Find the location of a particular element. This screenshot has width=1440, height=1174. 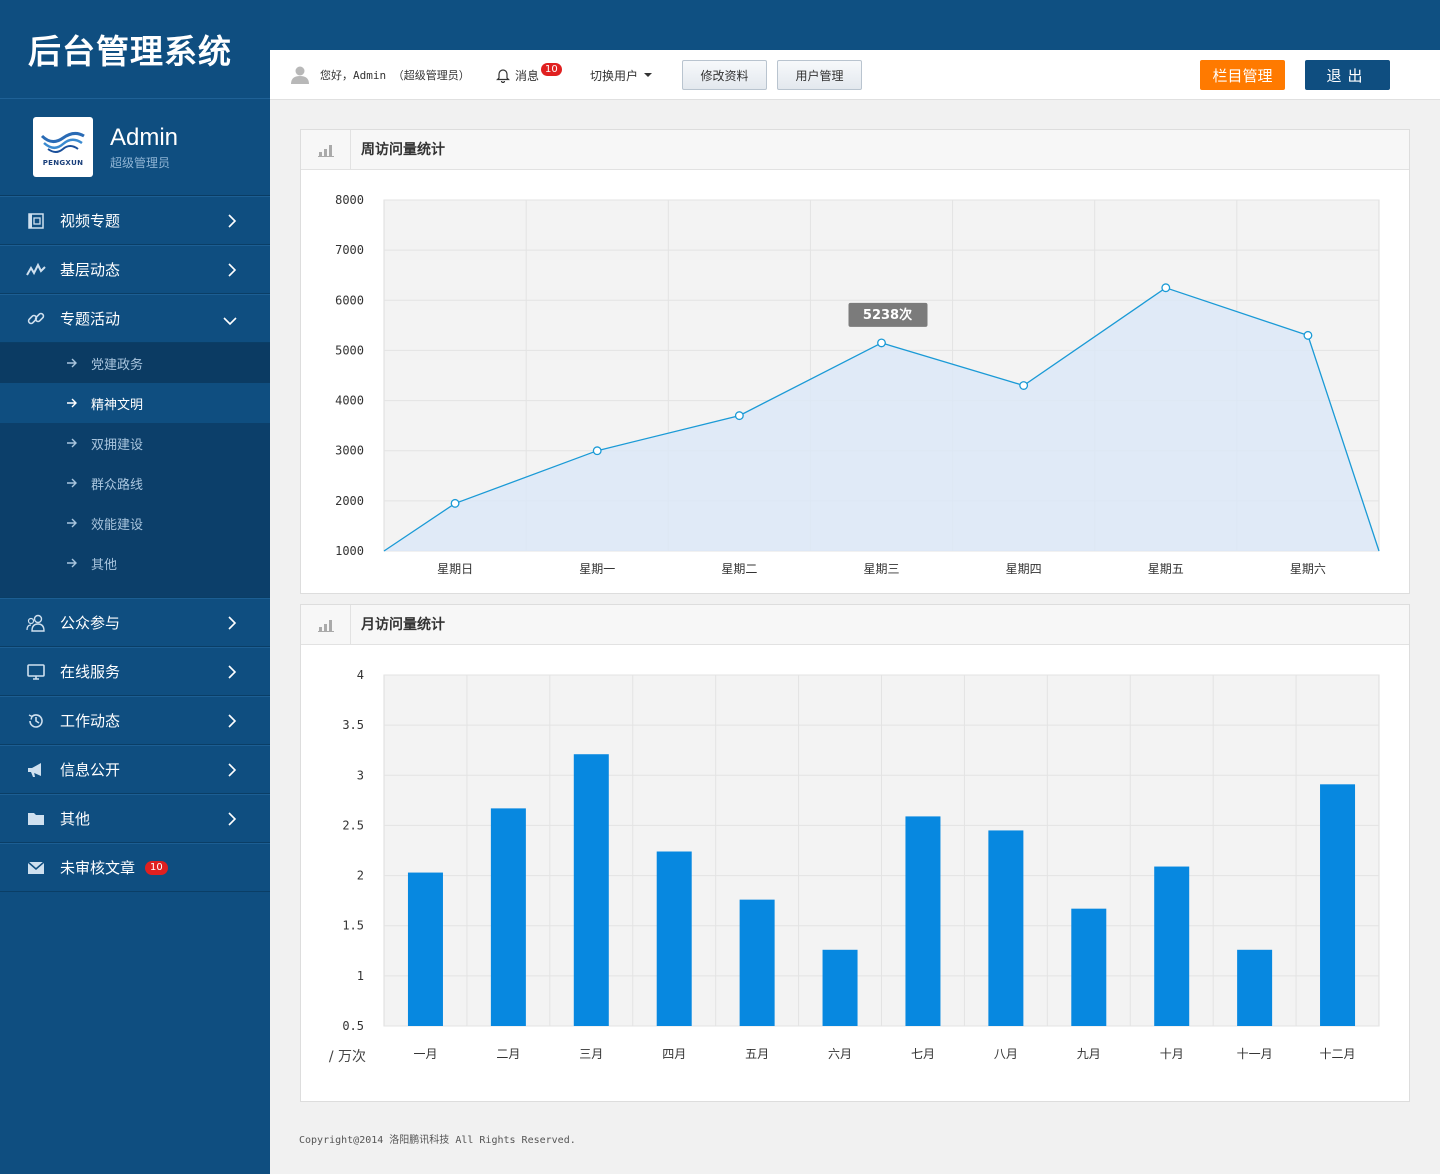

x-tick-label: 十二月 is located at coordinates (1338, 1054).